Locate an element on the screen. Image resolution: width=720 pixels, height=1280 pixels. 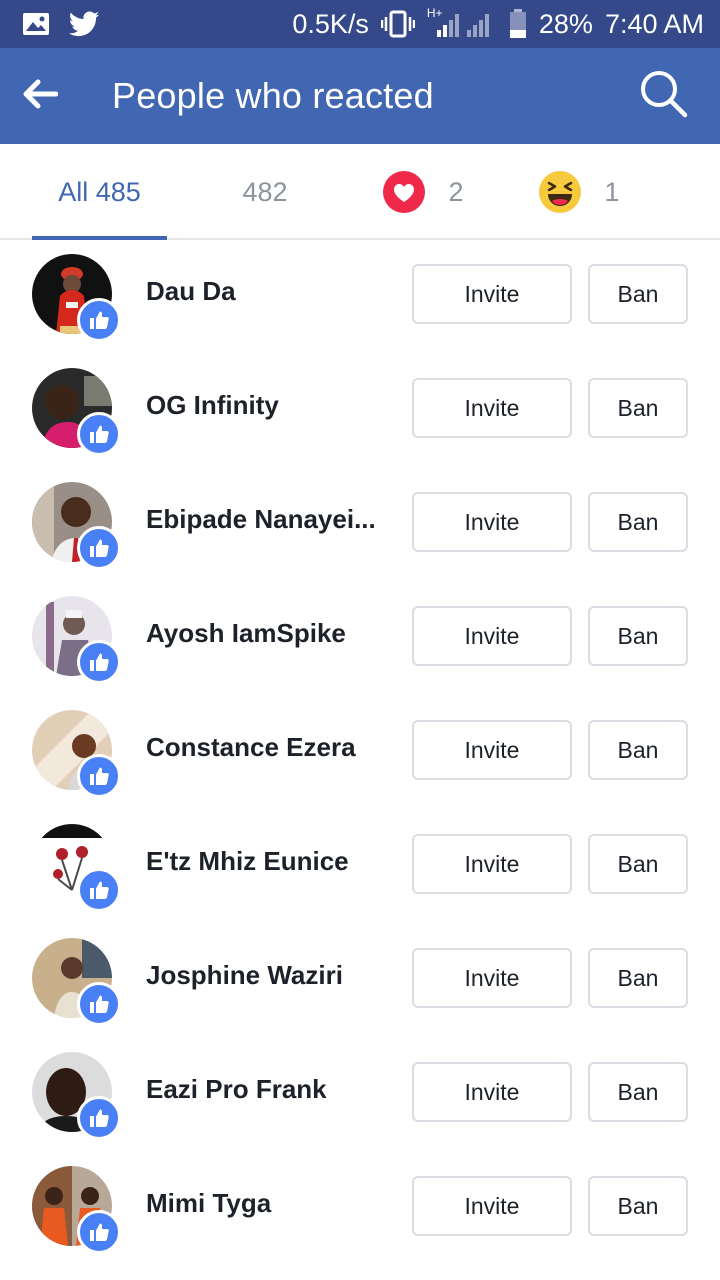
list-item: Dau Da Invite Ban is located at coordinates (360, 297).